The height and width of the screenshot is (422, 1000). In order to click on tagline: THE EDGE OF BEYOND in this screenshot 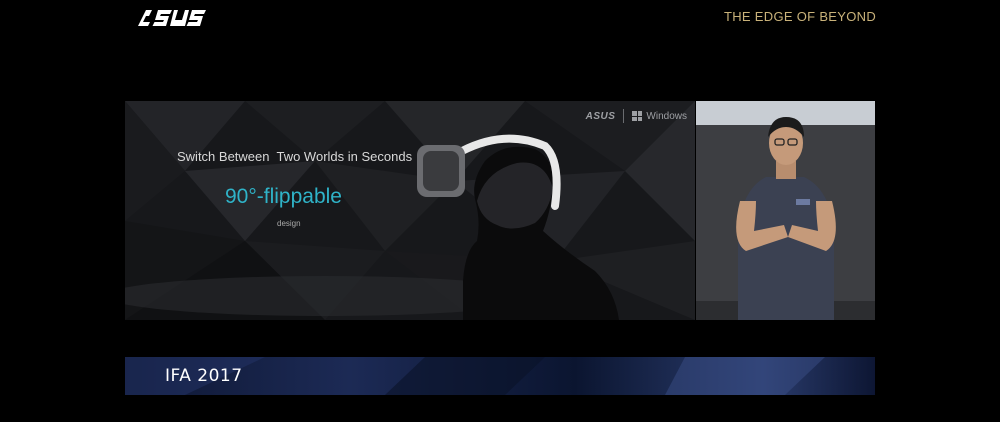, I will do `click(800, 16)`.